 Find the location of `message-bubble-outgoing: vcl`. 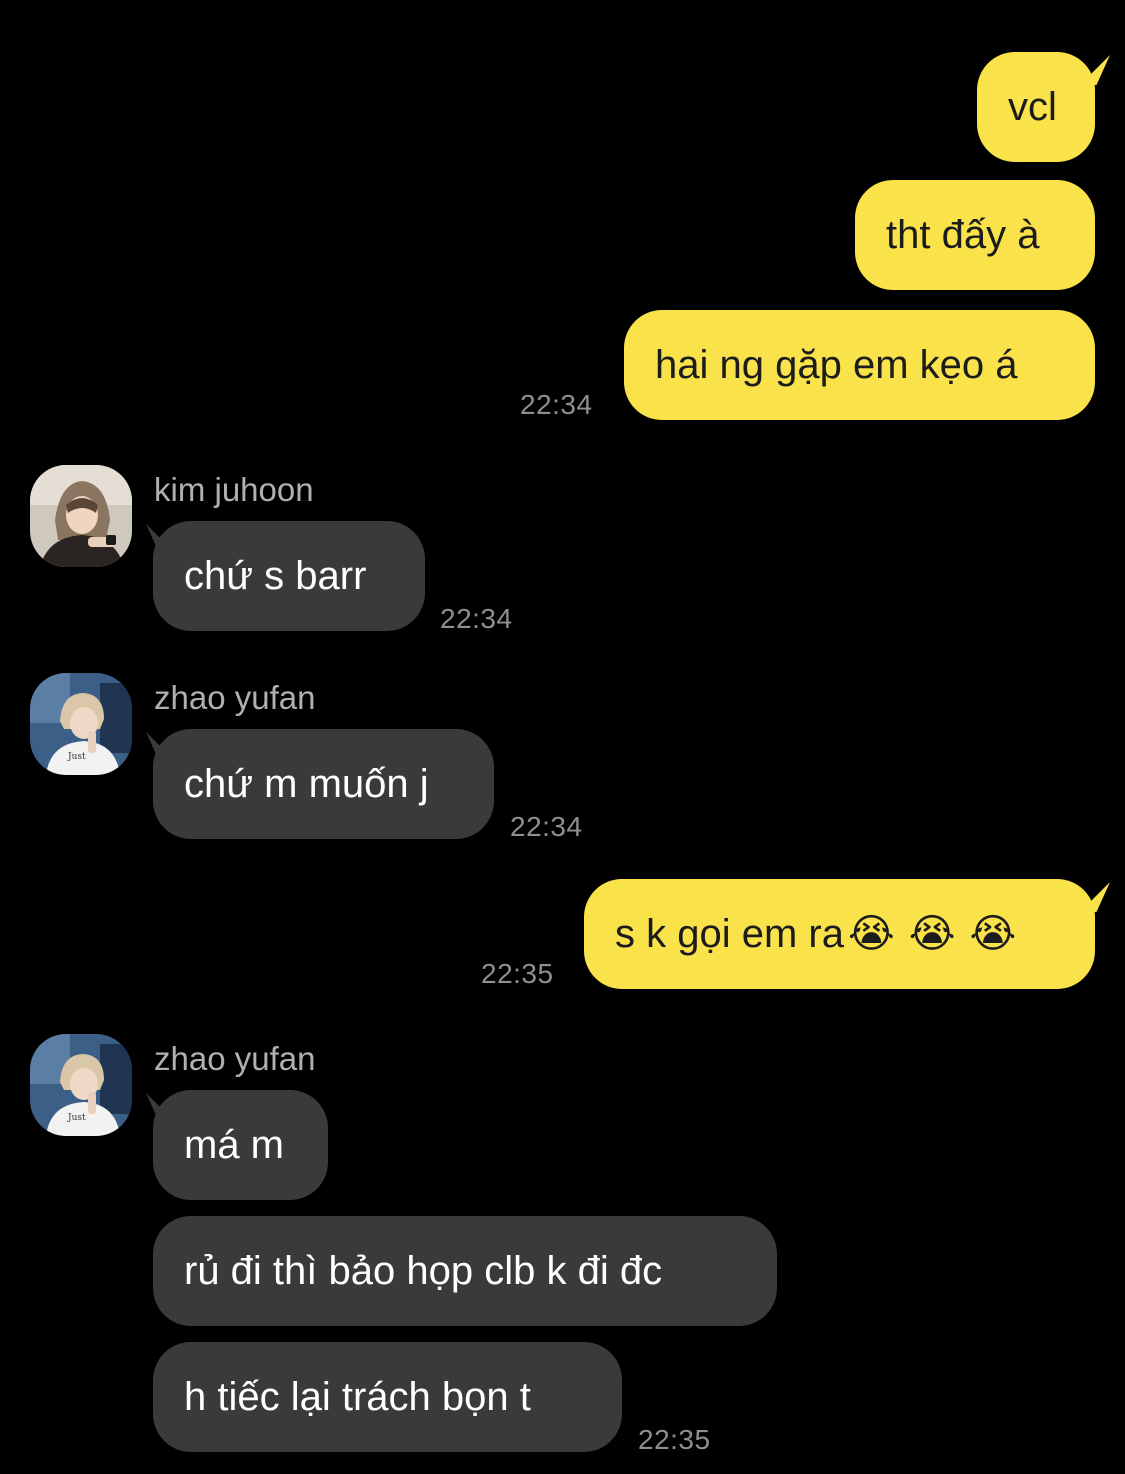

message-bubble-outgoing: vcl is located at coordinates (1036, 107).